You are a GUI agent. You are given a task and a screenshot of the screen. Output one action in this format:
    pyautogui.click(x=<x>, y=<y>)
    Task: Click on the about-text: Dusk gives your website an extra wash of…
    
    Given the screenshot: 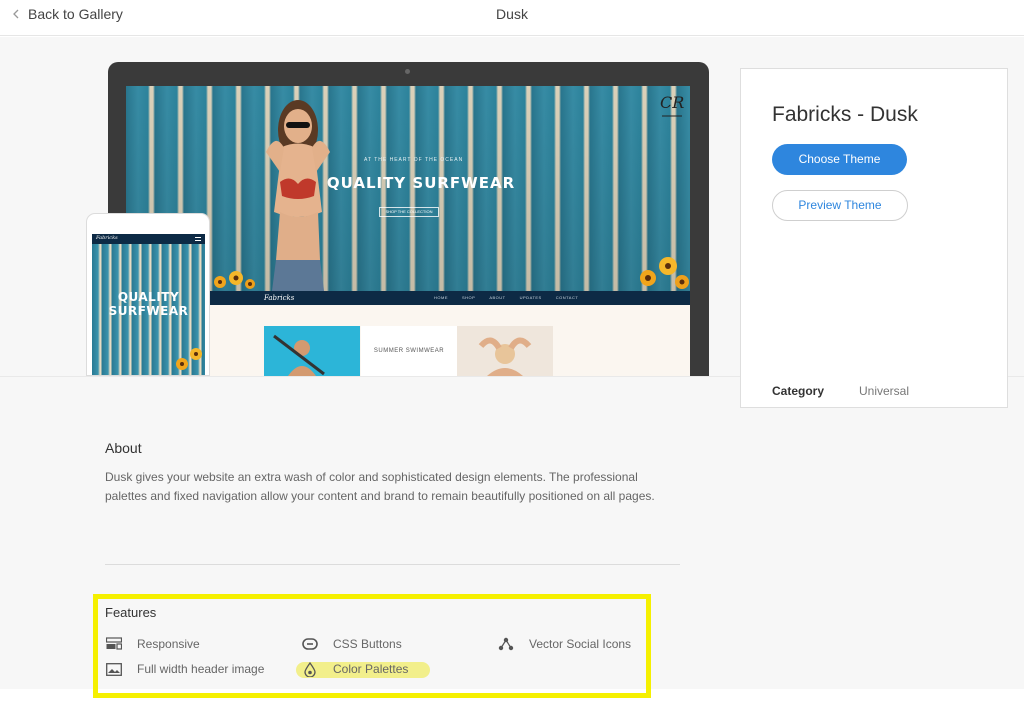 What is the action you would take?
    pyautogui.click(x=380, y=486)
    